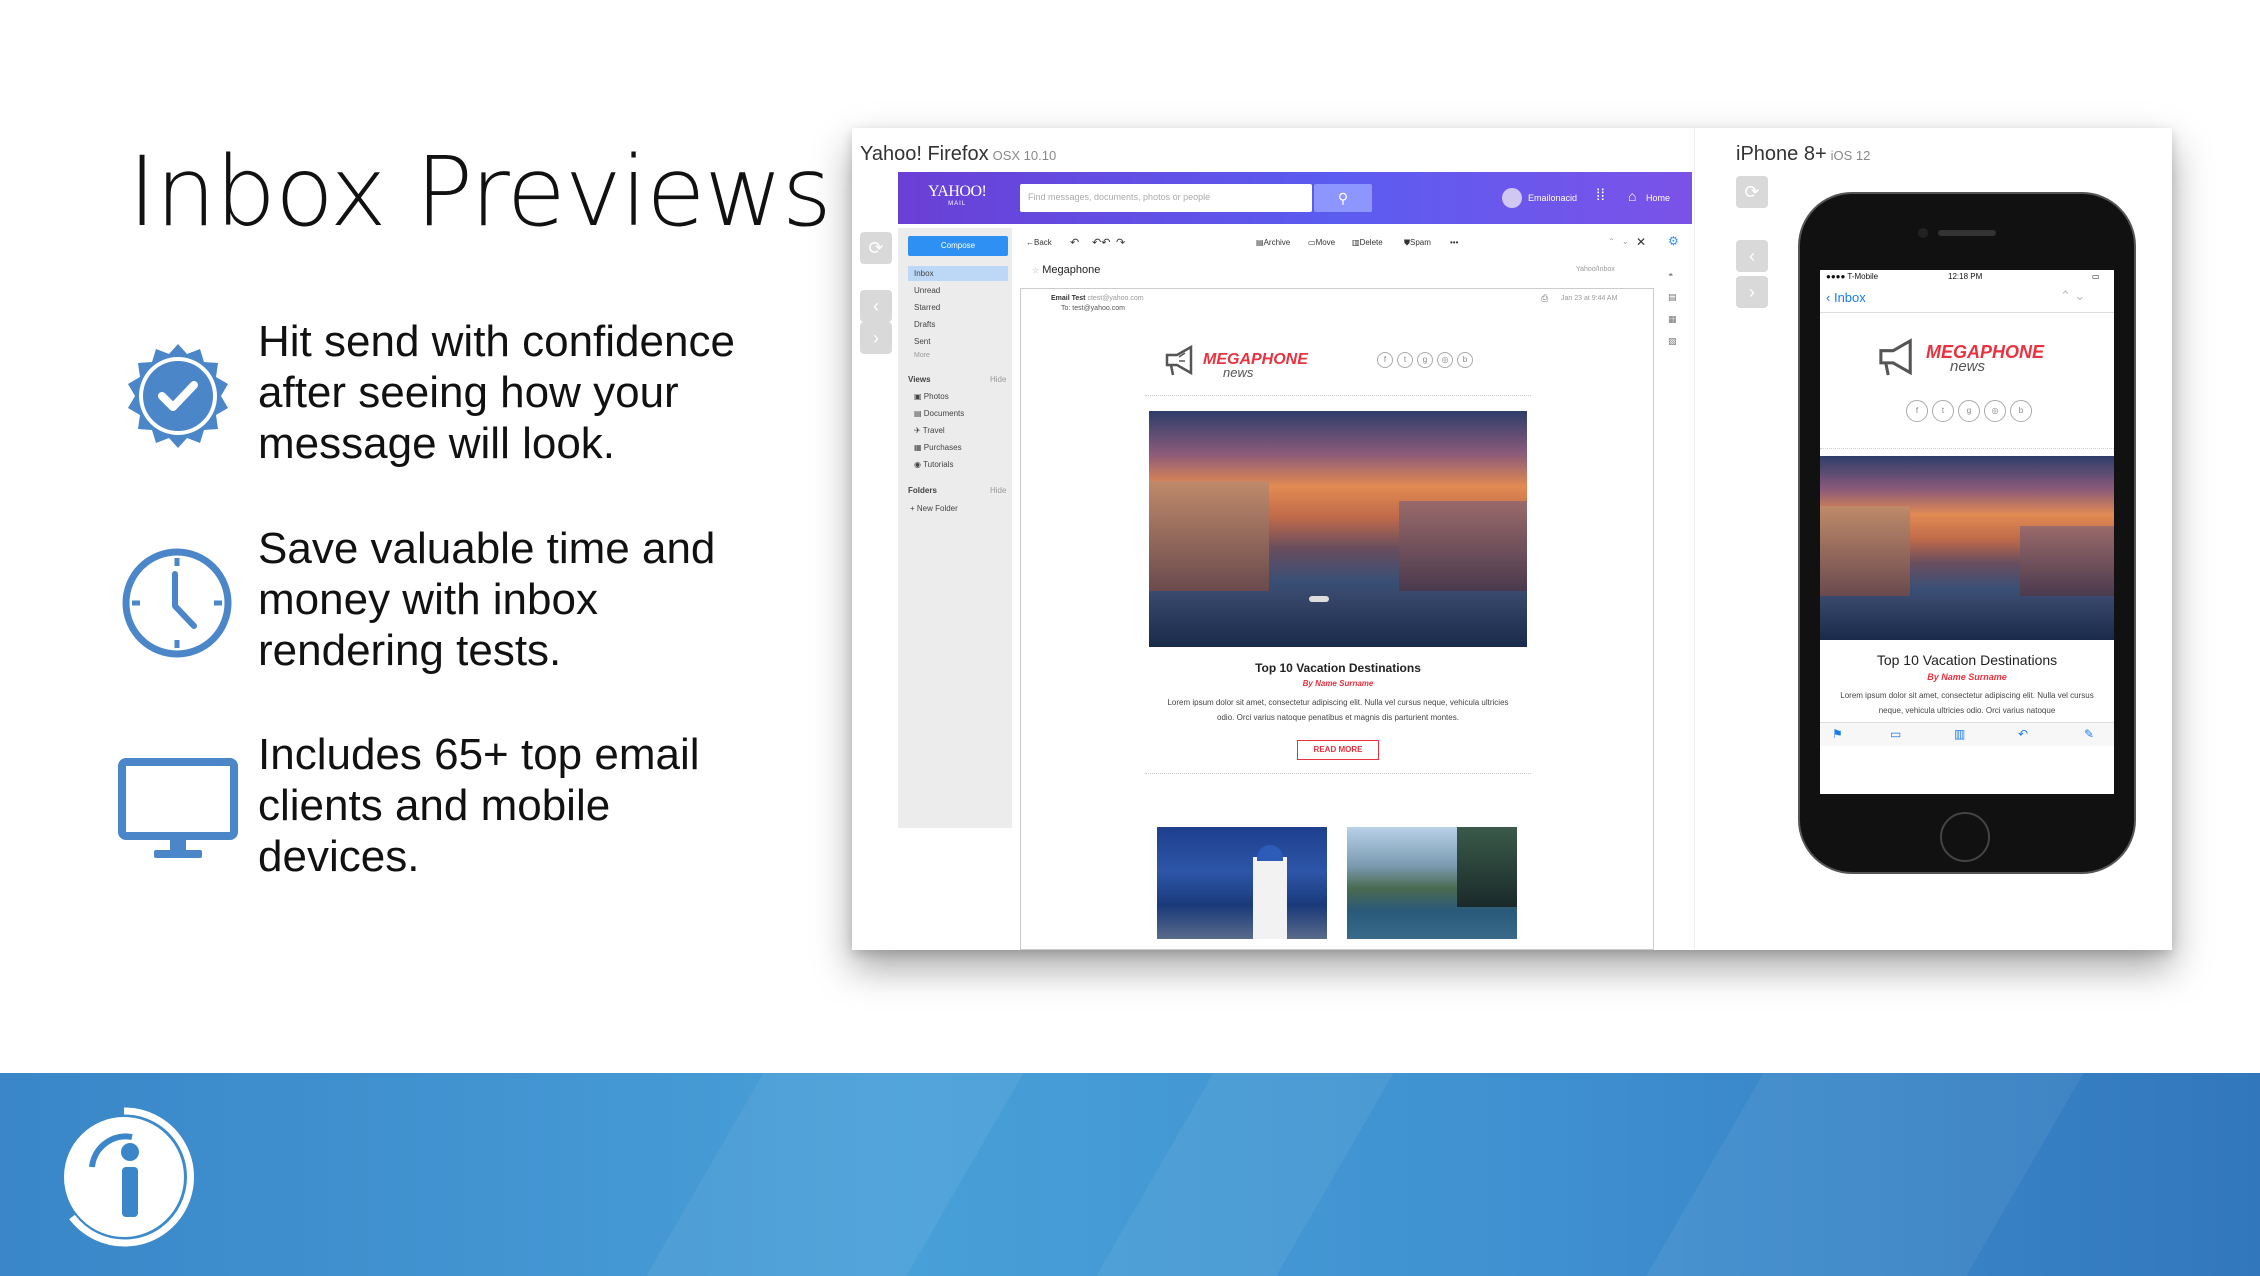  Describe the element at coordinates (1967, 660) in the screenshot. I see `phone-email-headline: Top 10 Vacation Destinations` at that location.